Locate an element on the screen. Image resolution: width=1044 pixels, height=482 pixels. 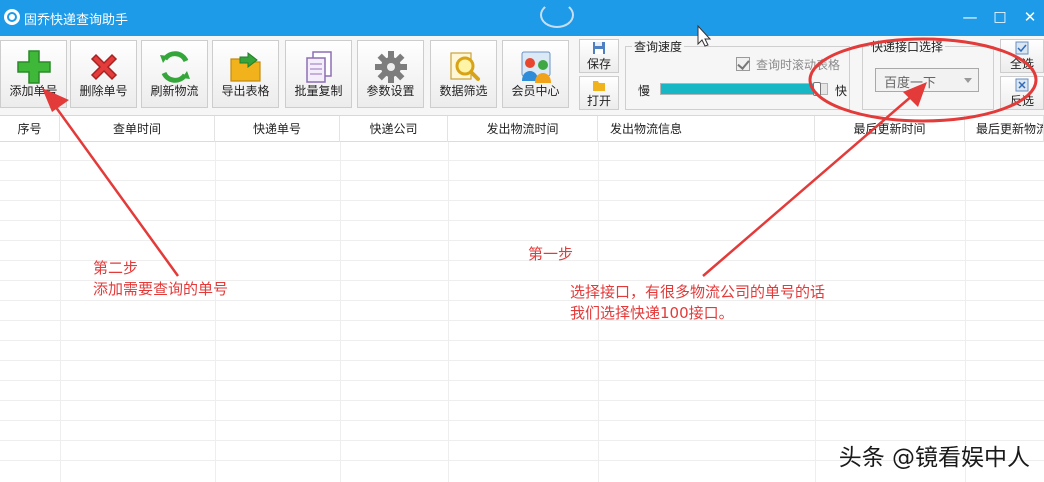
data-filter-button: 数据筛选 is located at coordinates (463, 74).